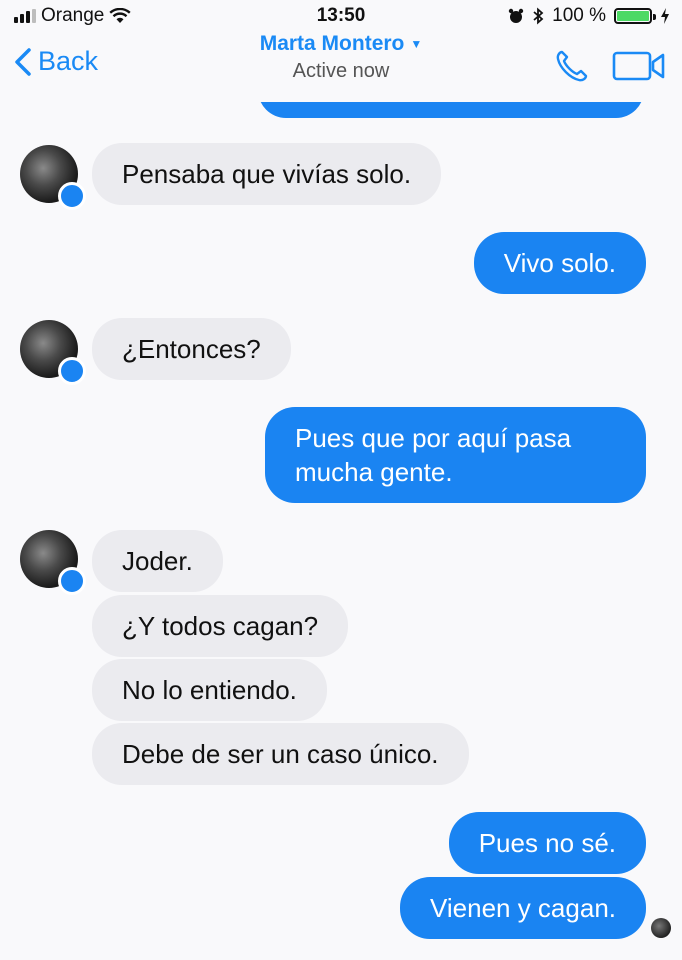 The height and width of the screenshot is (960, 682). I want to click on battery-icon, so click(635, 16).